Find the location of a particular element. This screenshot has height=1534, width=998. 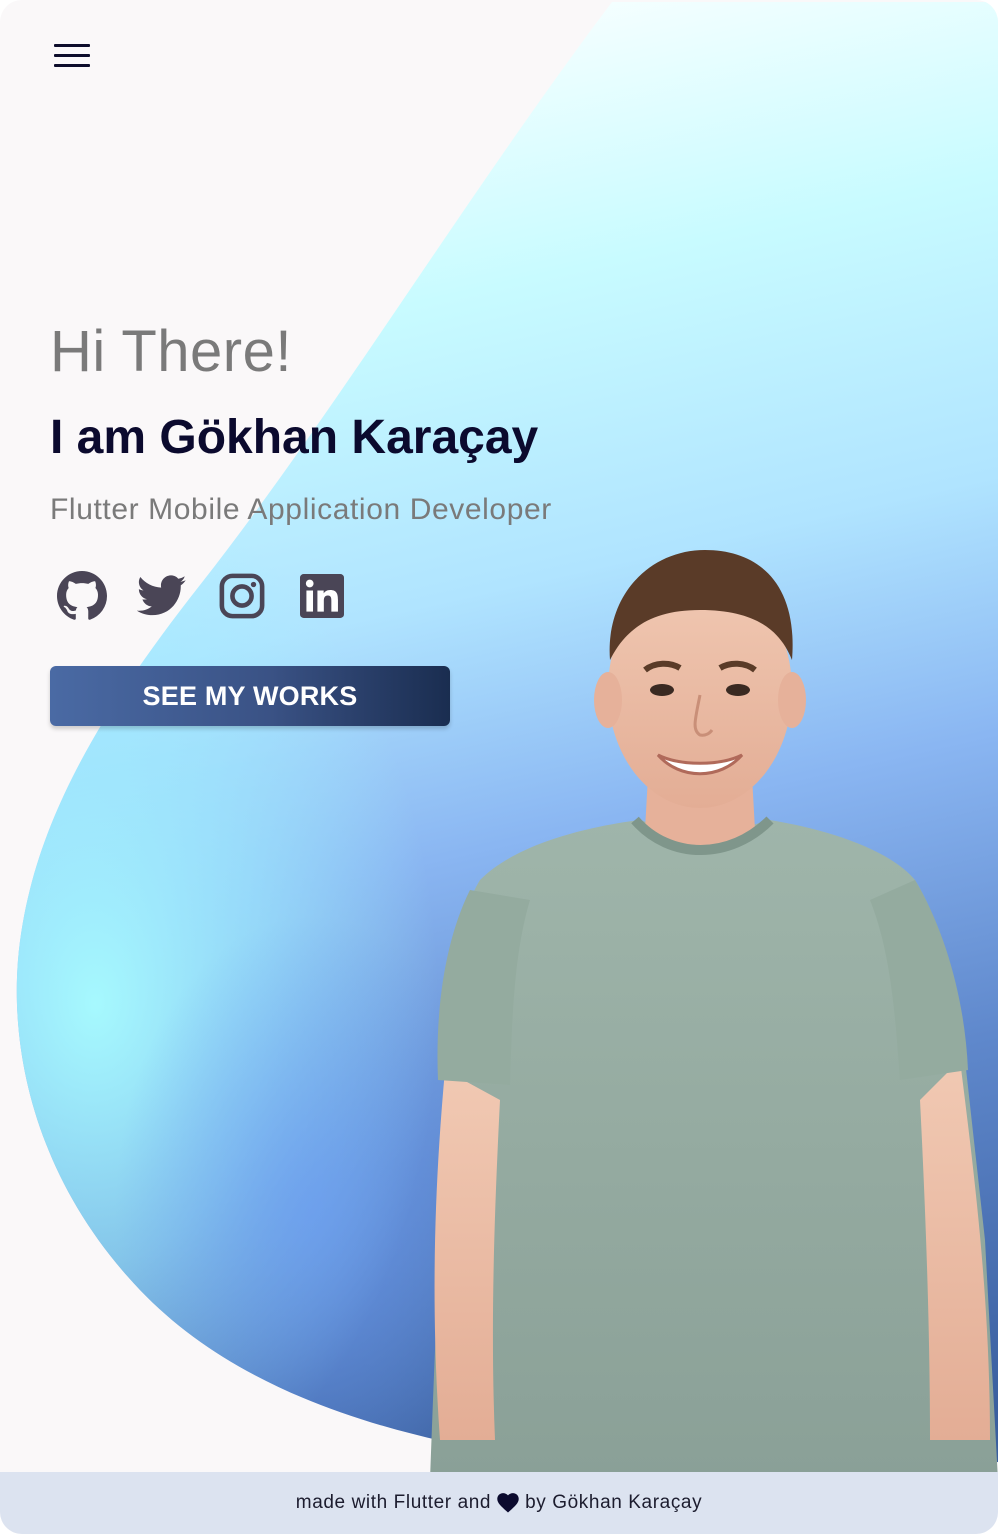

twitter-icon is located at coordinates (162, 595).